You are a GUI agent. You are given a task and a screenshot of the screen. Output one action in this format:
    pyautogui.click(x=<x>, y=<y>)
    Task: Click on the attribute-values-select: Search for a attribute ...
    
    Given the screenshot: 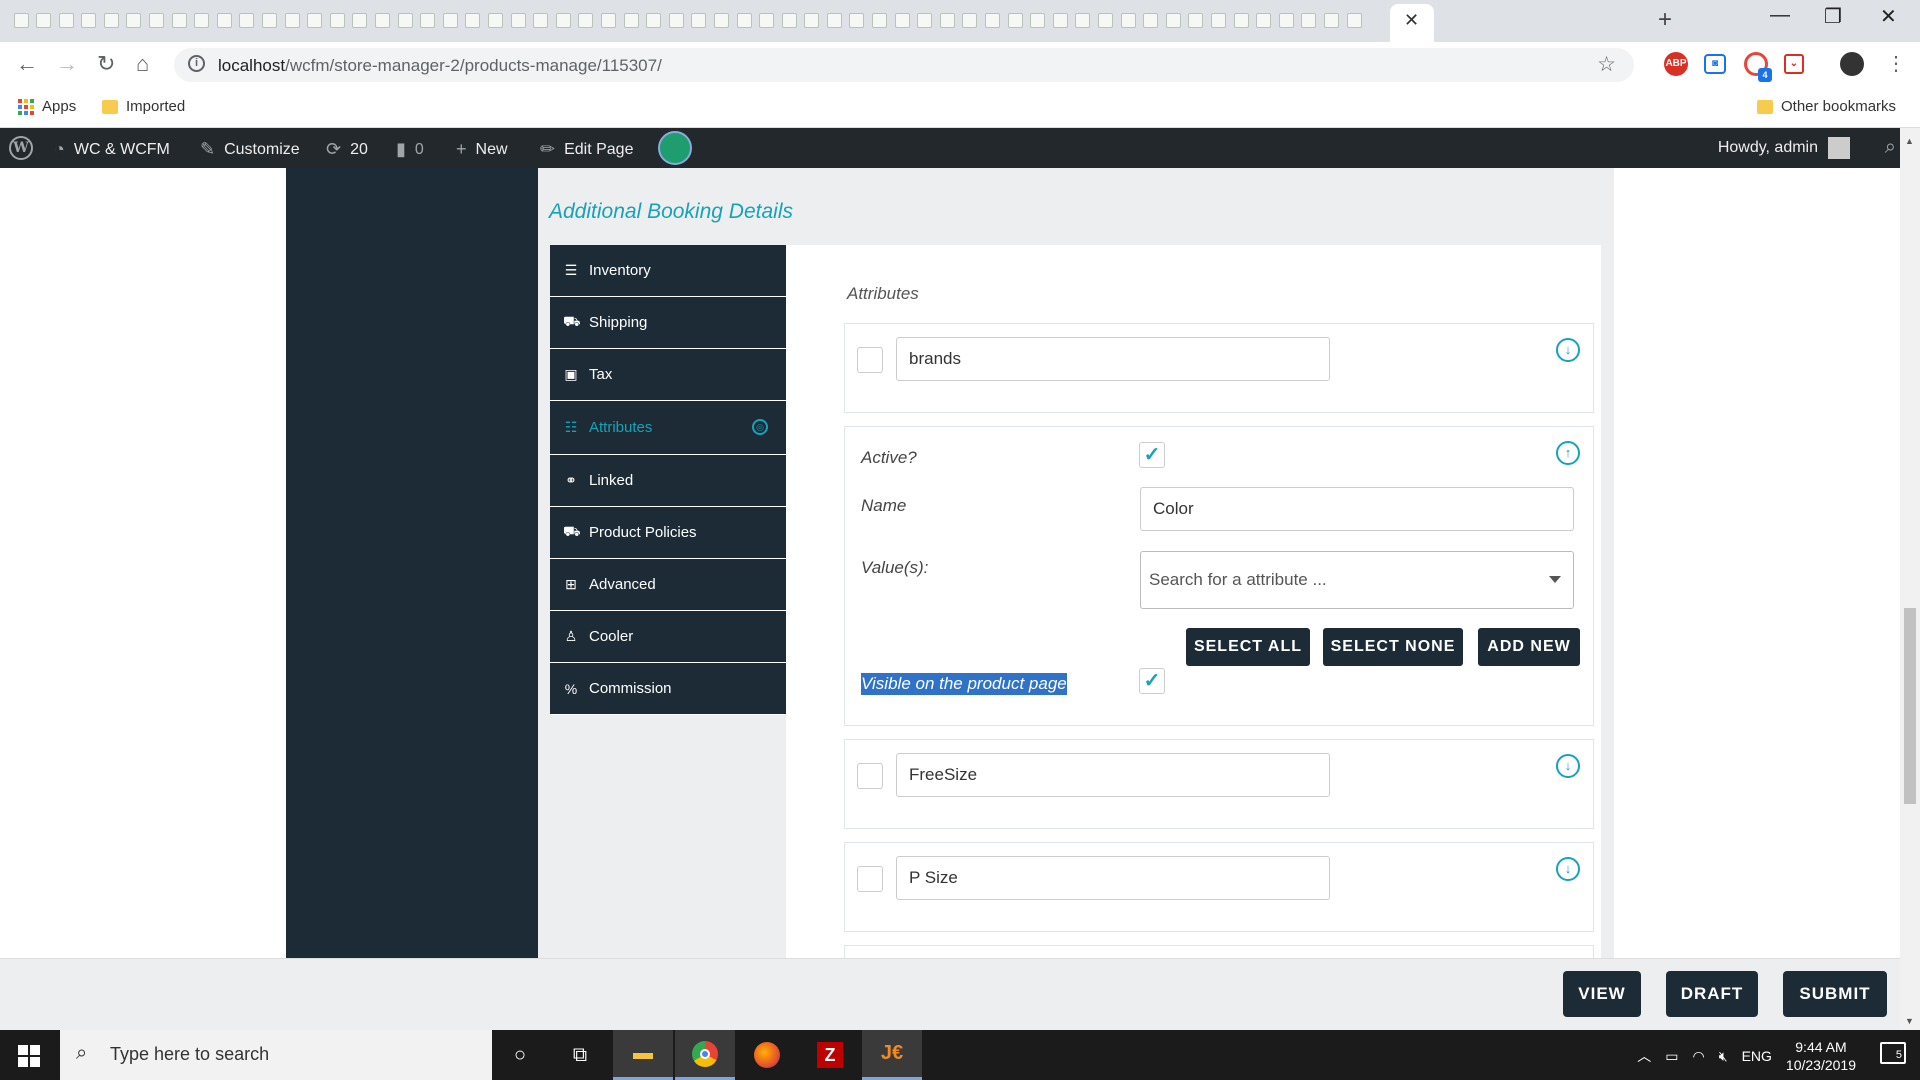 What is the action you would take?
    pyautogui.click(x=1357, y=580)
    